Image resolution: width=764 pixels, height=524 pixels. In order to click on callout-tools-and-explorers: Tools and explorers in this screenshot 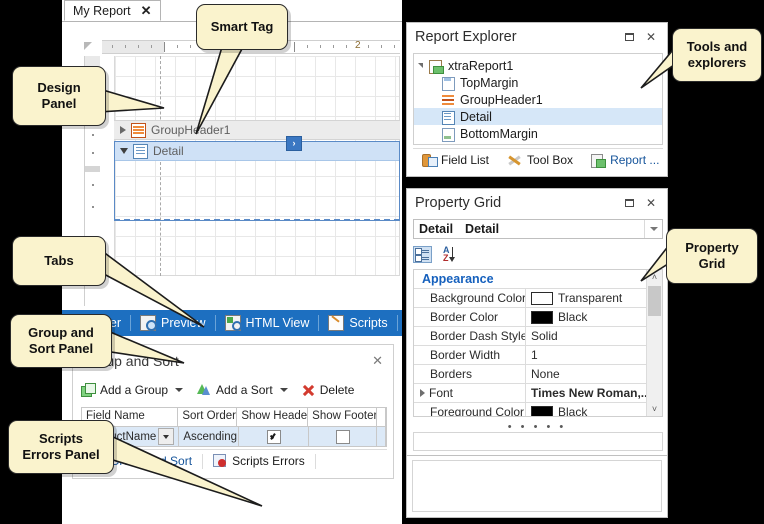, I will do `click(717, 55)`.